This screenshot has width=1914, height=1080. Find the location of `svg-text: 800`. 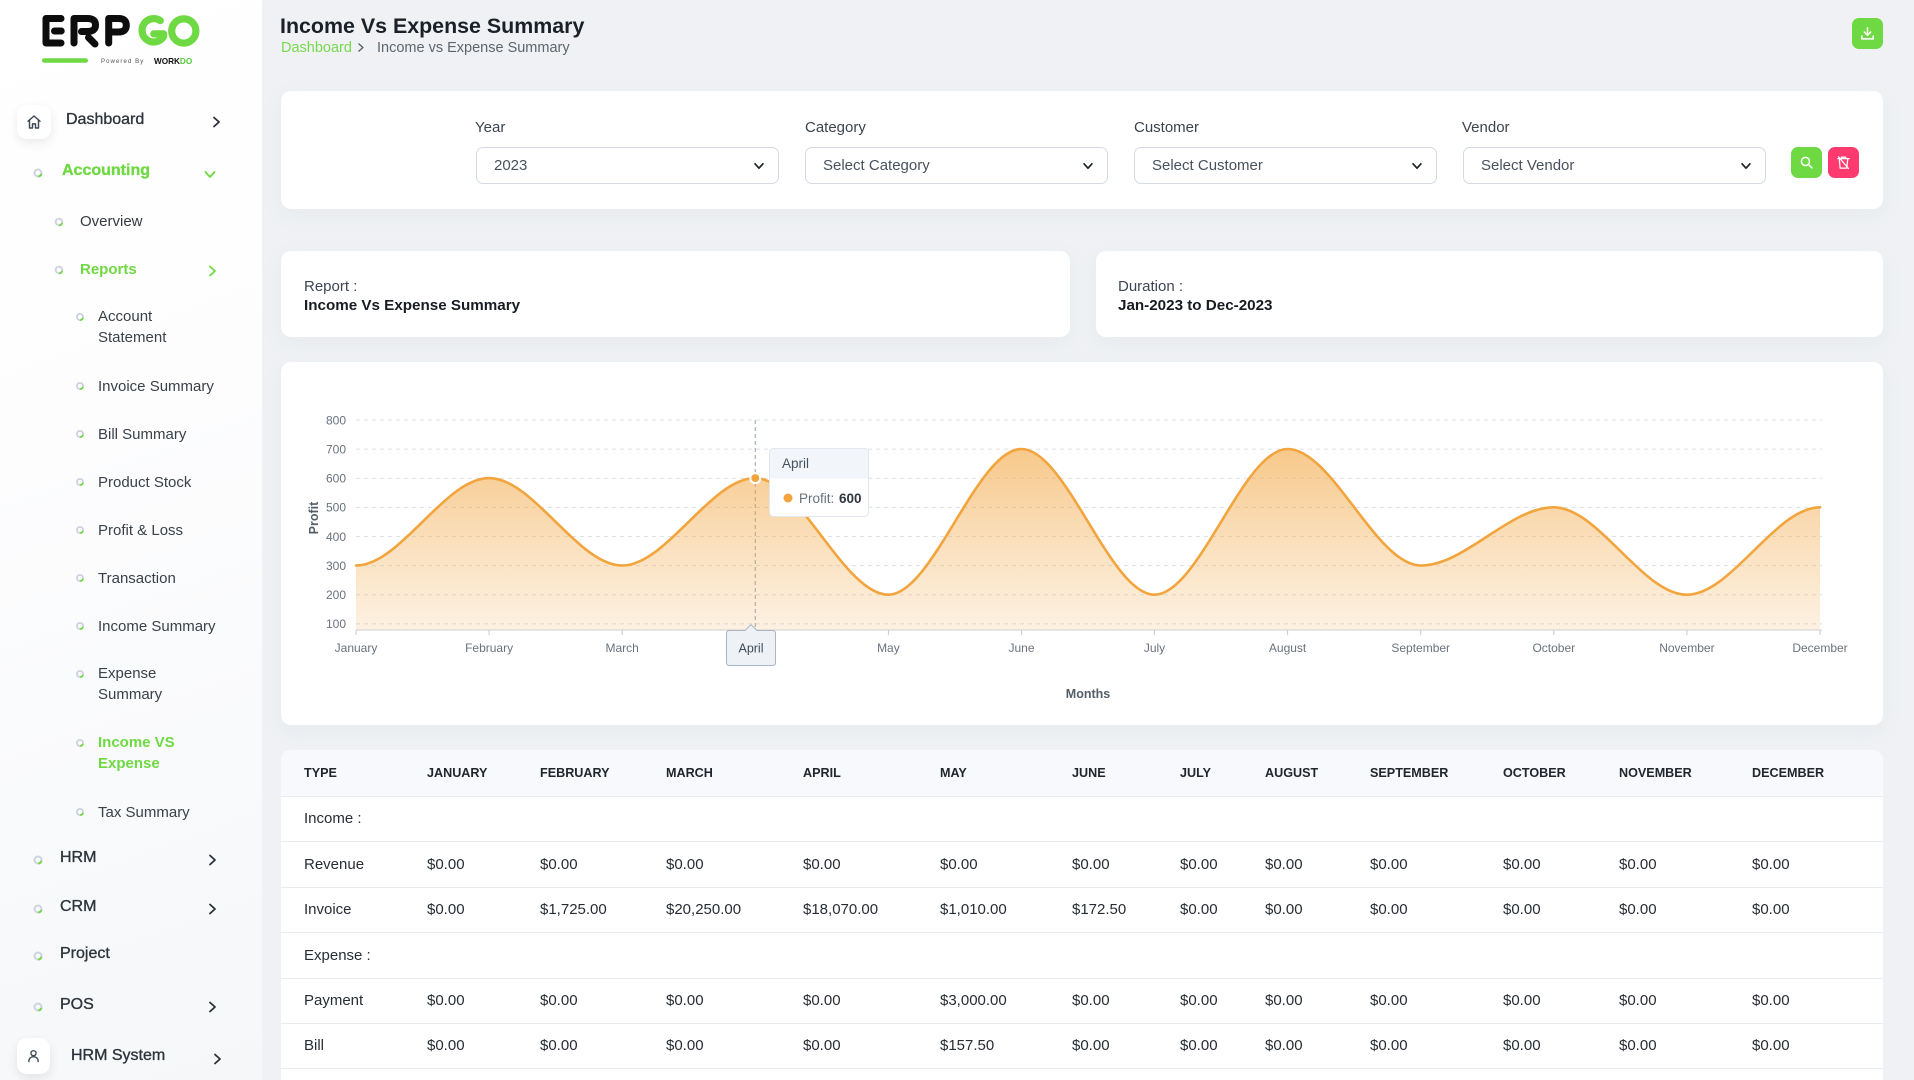

svg-text: 800 is located at coordinates (336, 420).